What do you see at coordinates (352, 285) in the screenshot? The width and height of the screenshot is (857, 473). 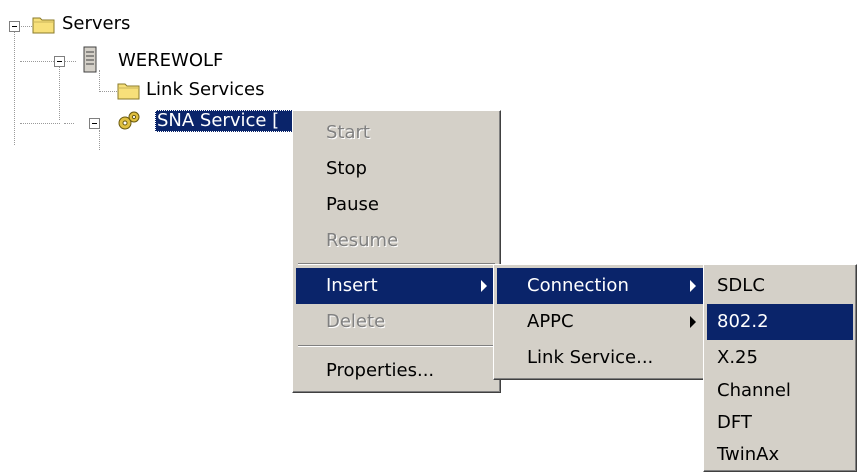 I see `menu-item-label: Insert` at bounding box center [352, 285].